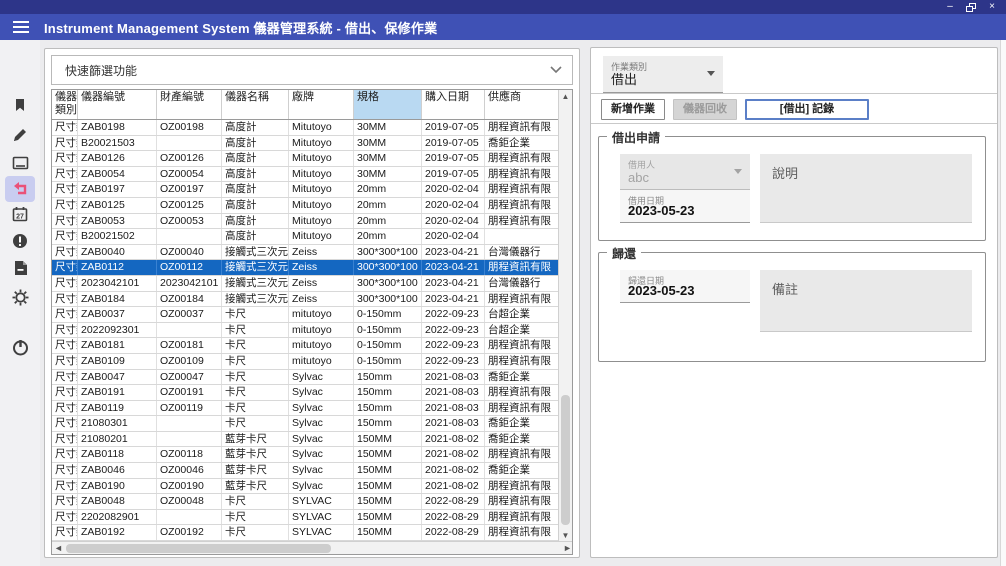 The height and width of the screenshot is (566, 1006). Describe the element at coordinates (992, 7) in the screenshot. I see `close-button: ×` at that location.